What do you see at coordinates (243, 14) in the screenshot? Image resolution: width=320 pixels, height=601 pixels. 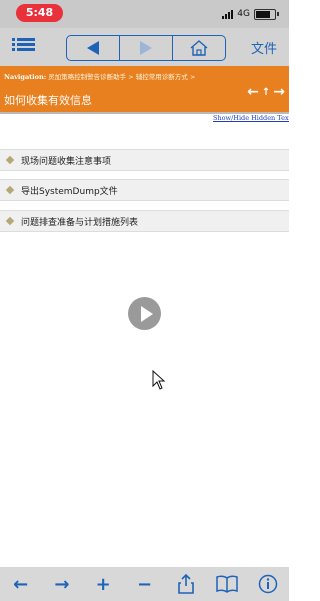 I see `network-type: 4G` at bounding box center [243, 14].